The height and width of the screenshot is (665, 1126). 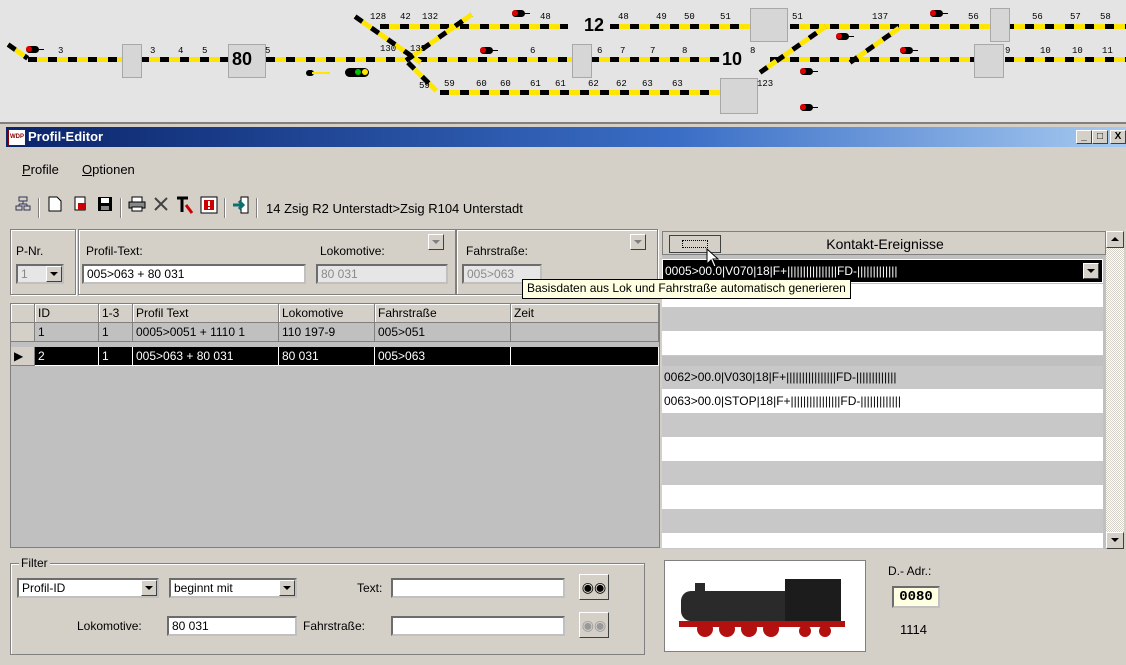 What do you see at coordinates (478, 588) in the screenshot?
I see `filter-text-input` at bounding box center [478, 588].